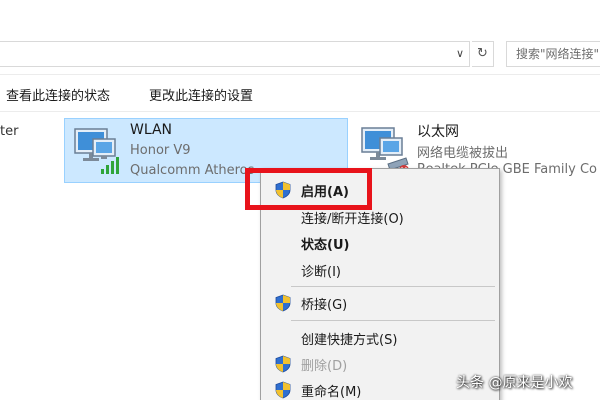 This screenshot has width=600, height=400. I want to click on adapter-status: Honor V9, so click(160, 150).